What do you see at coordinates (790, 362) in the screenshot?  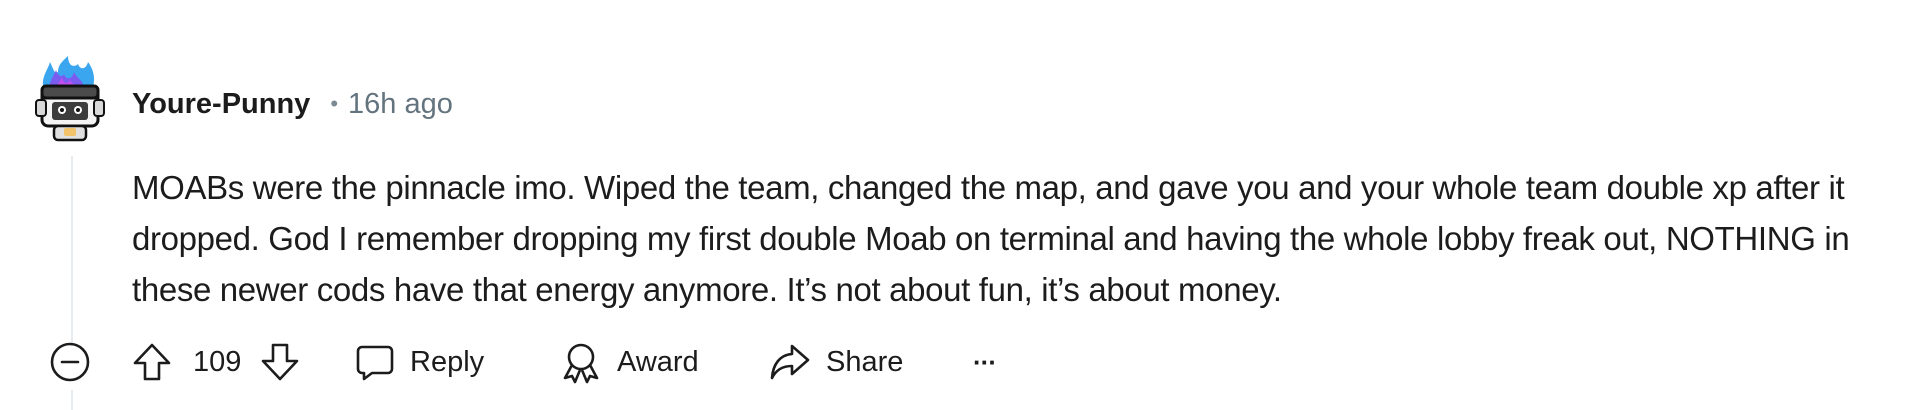 I see `share-arrow-icon` at bounding box center [790, 362].